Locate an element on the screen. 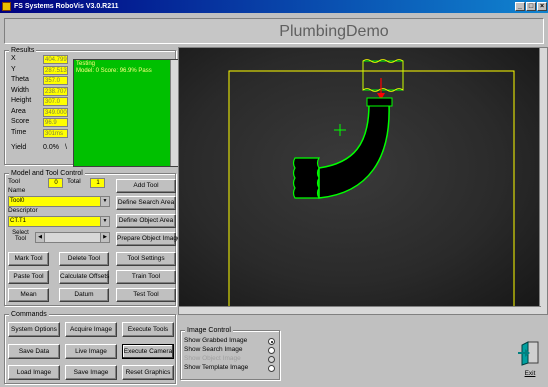  descriptor-value: CT.T1 is located at coordinates (18, 221).